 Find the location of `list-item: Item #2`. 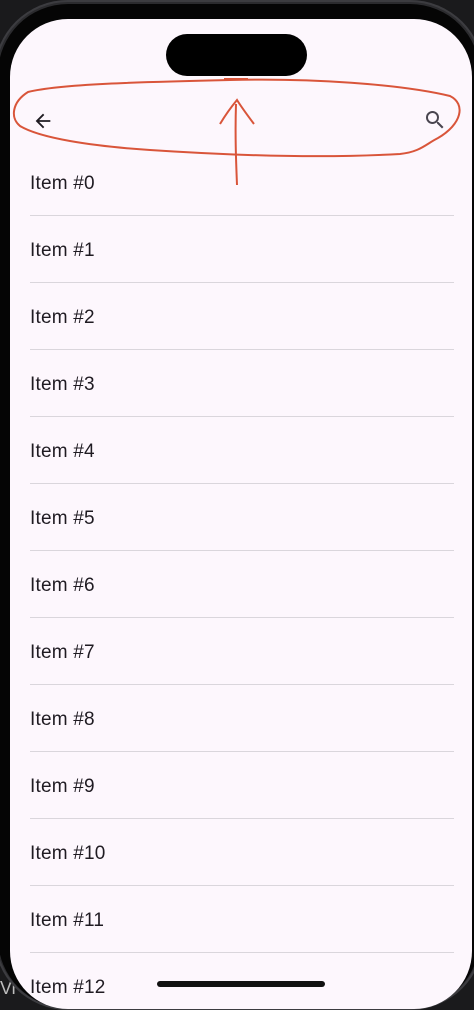

list-item: Item #2 is located at coordinates (241, 316).